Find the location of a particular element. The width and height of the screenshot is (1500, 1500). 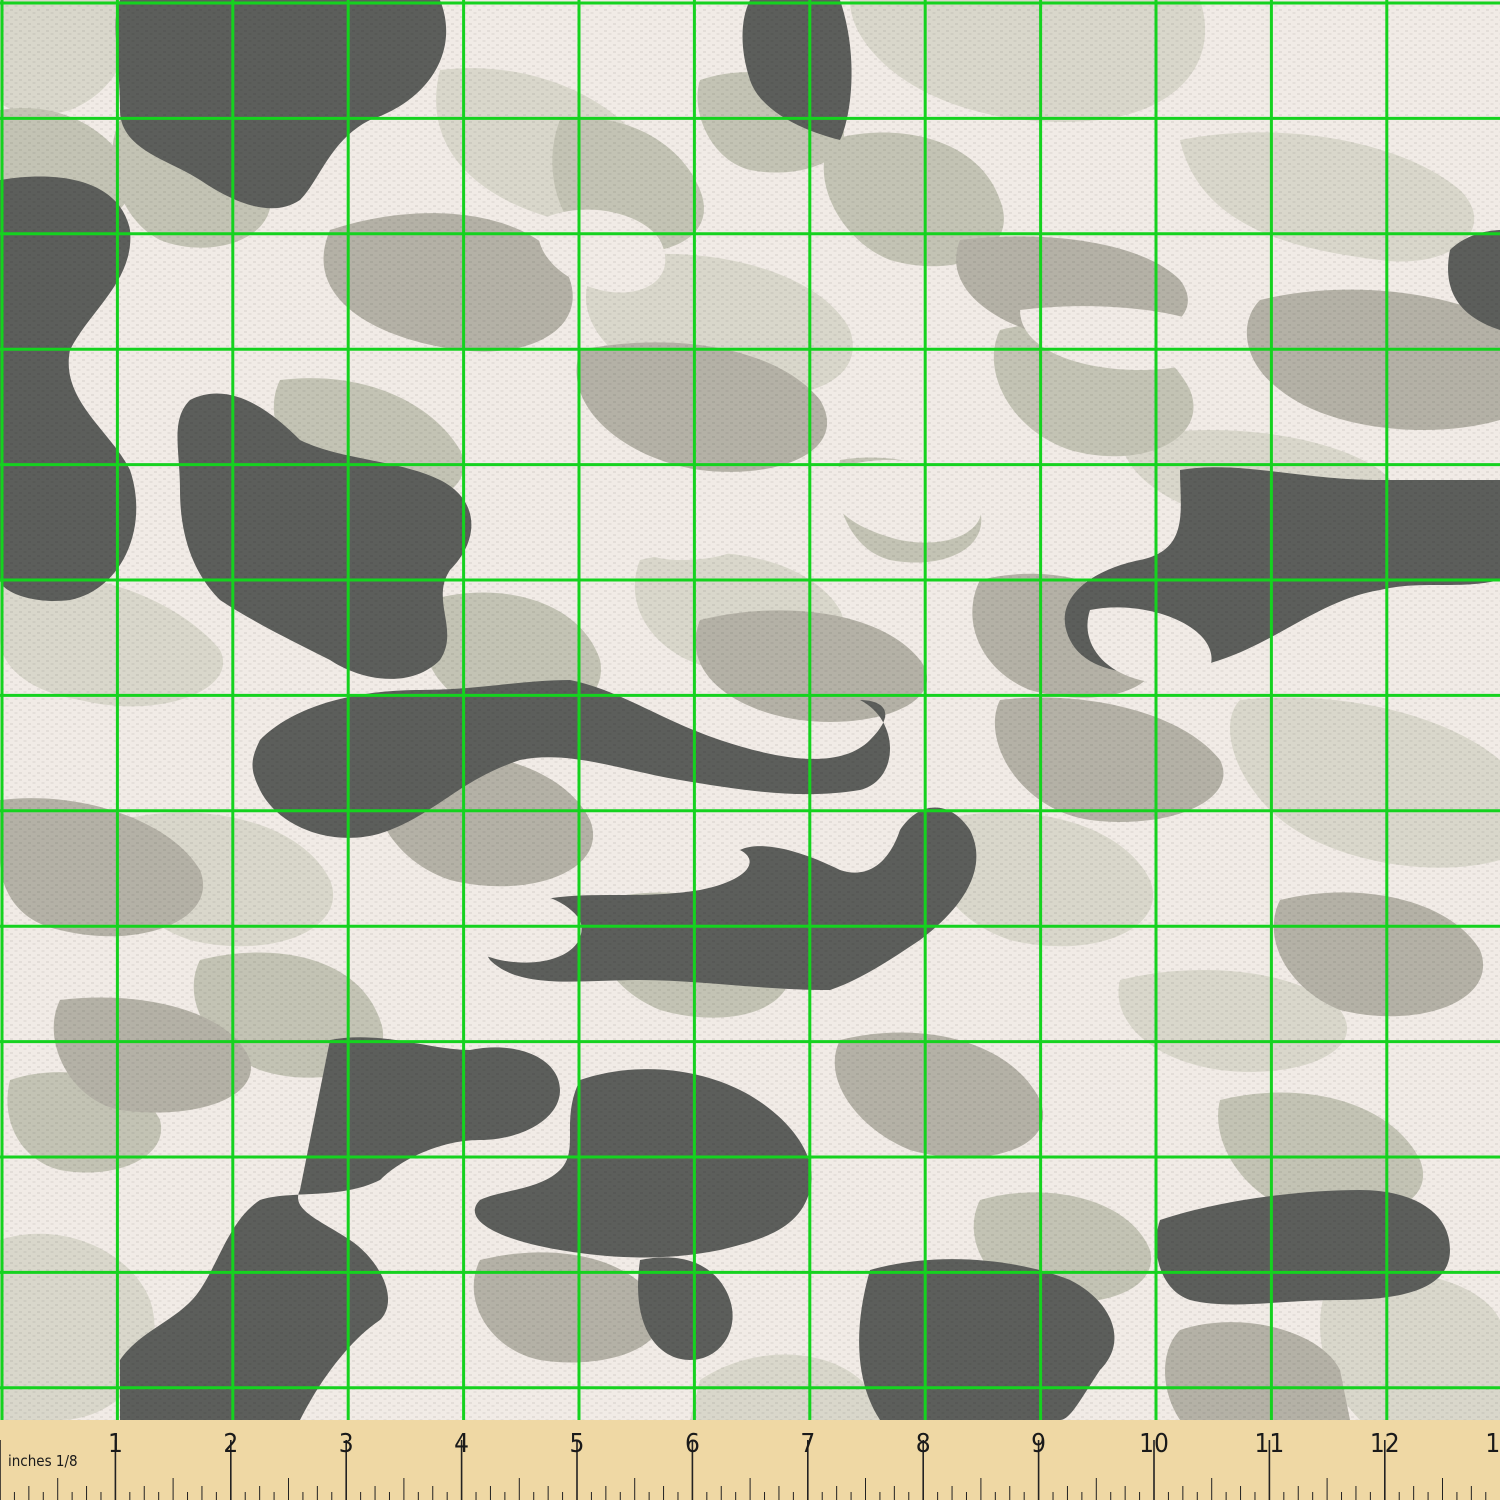

ruler-number: 4 is located at coordinates (461, 1444).